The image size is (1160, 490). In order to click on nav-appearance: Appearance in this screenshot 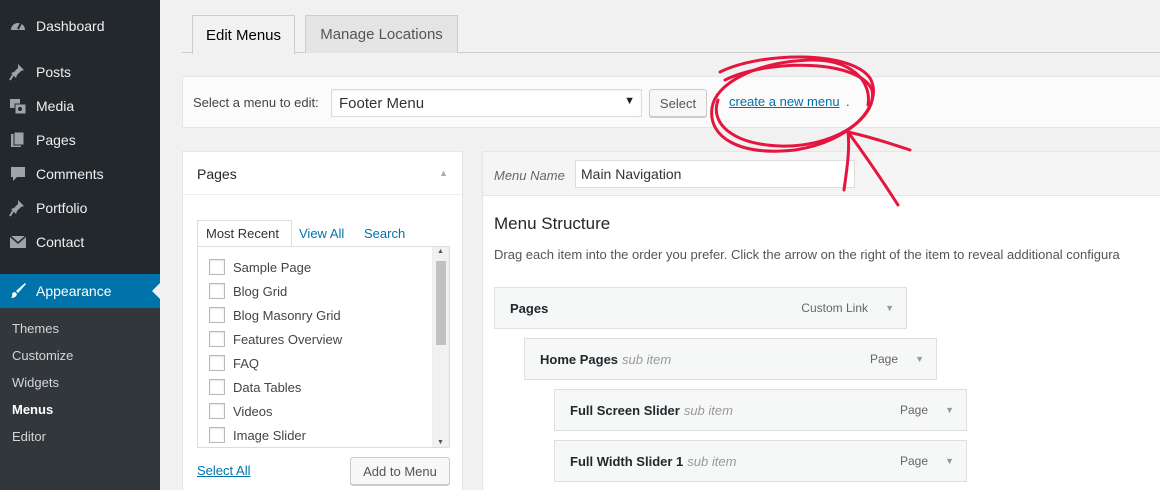, I will do `click(80, 291)`.